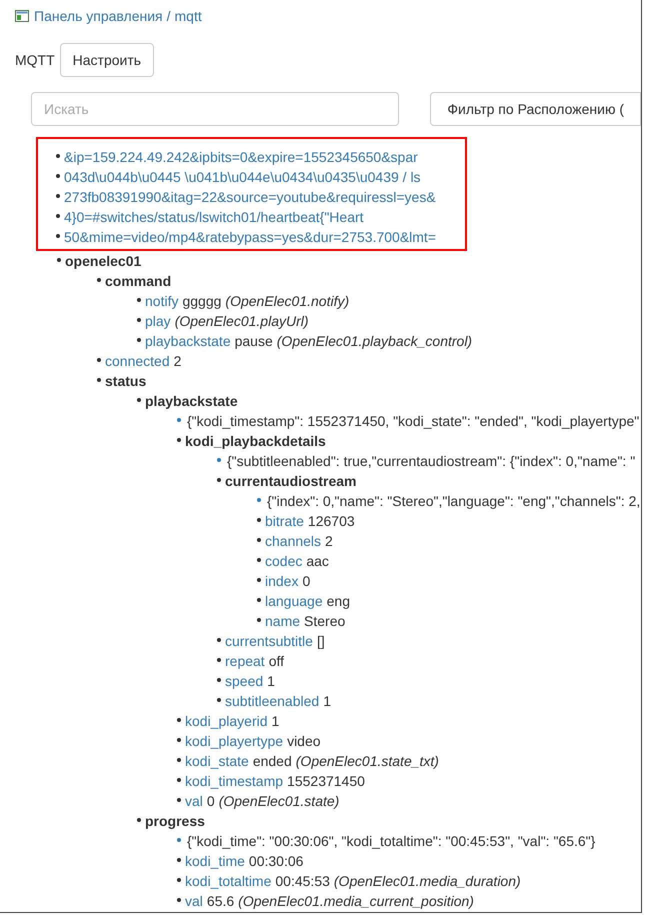 This screenshot has width=649, height=915. Describe the element at coordinates (35, 60) in the screenshot. I see `section-label: MQTT` at that location.